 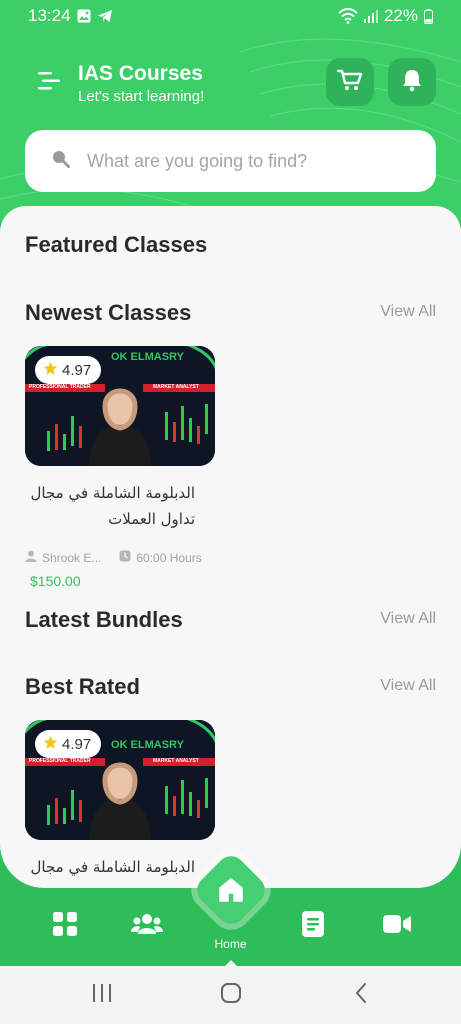 What do you see at coordinates (112, 506) in the screenshot?
I see `course-title: الدبلومة الشاملة في مجال تداول العملات` at bounding box center [112, 506].